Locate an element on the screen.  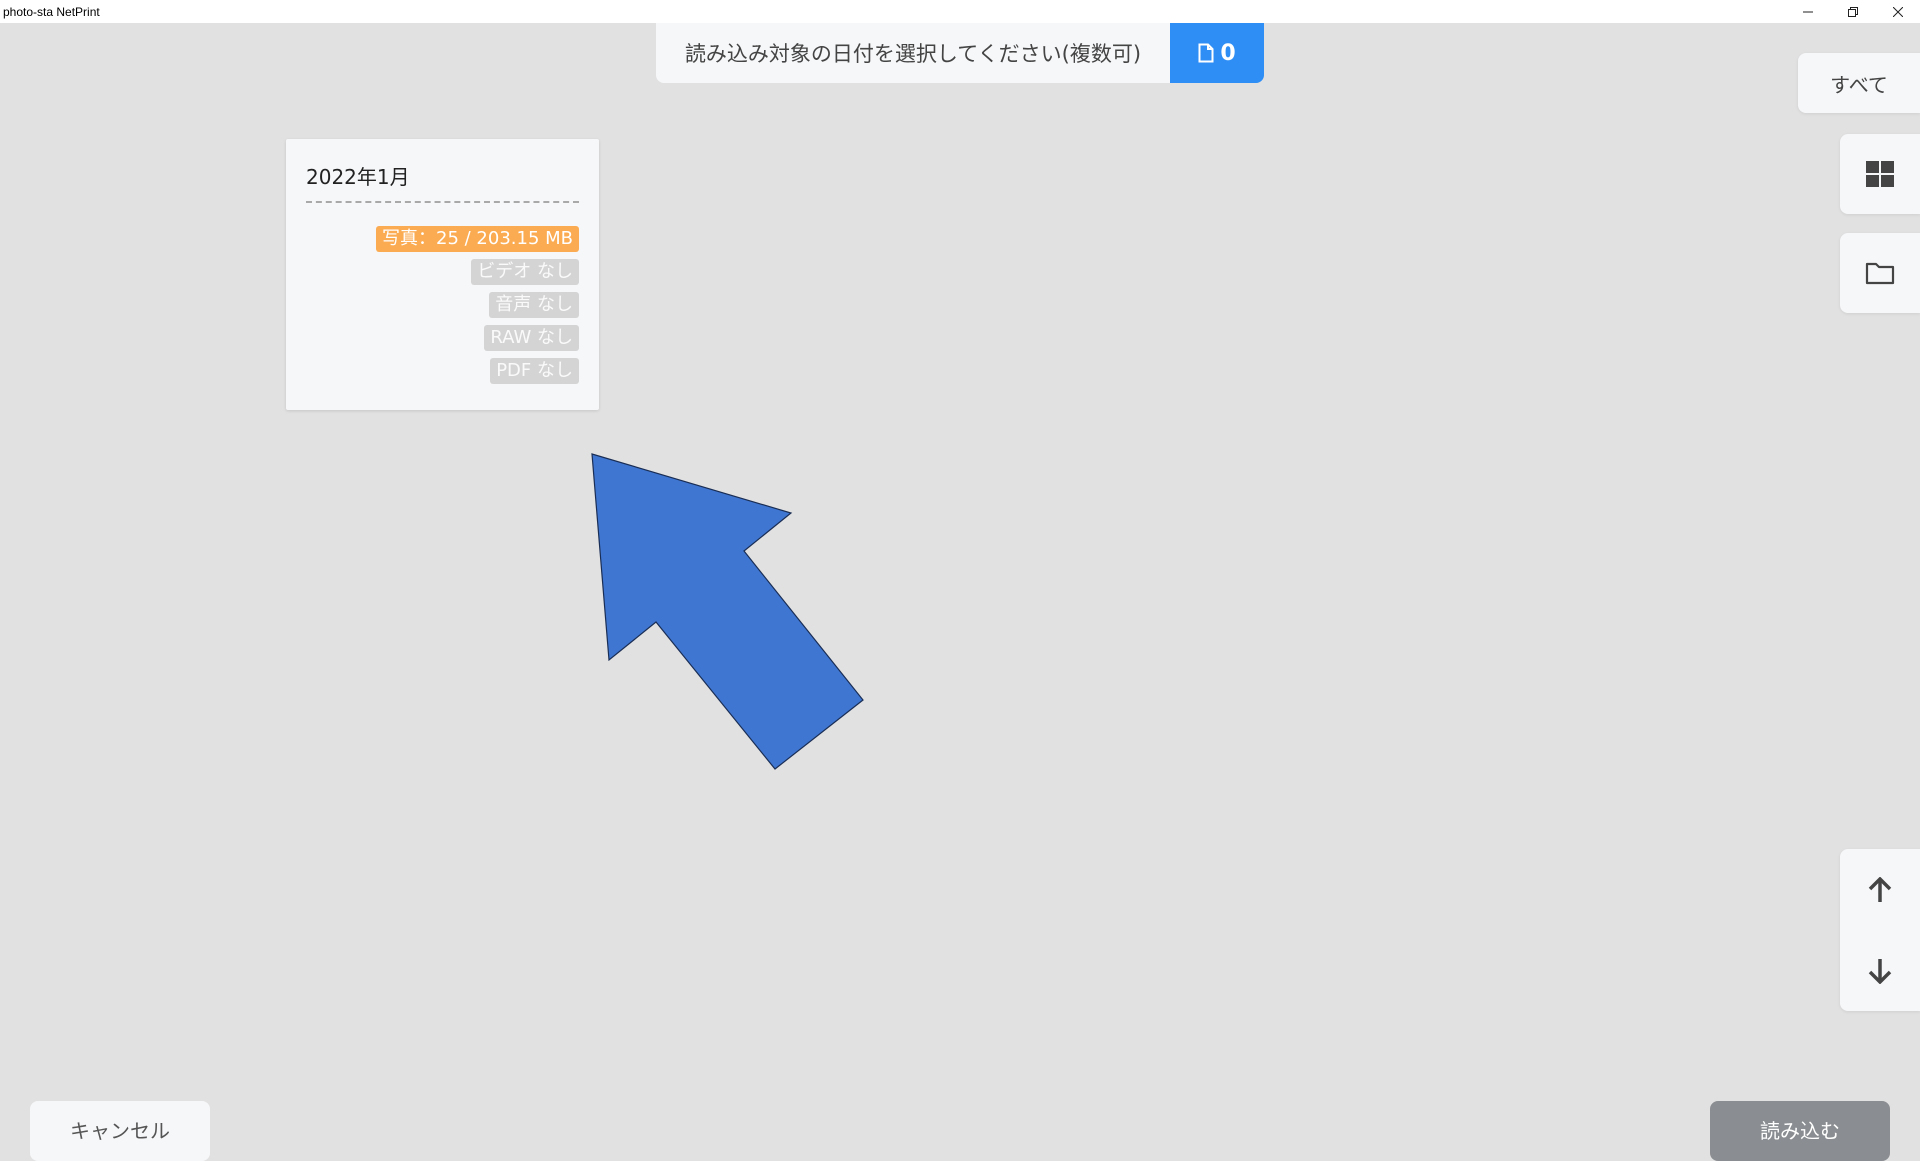
select-all-button: すべて is located at coordinates (1859, 83).